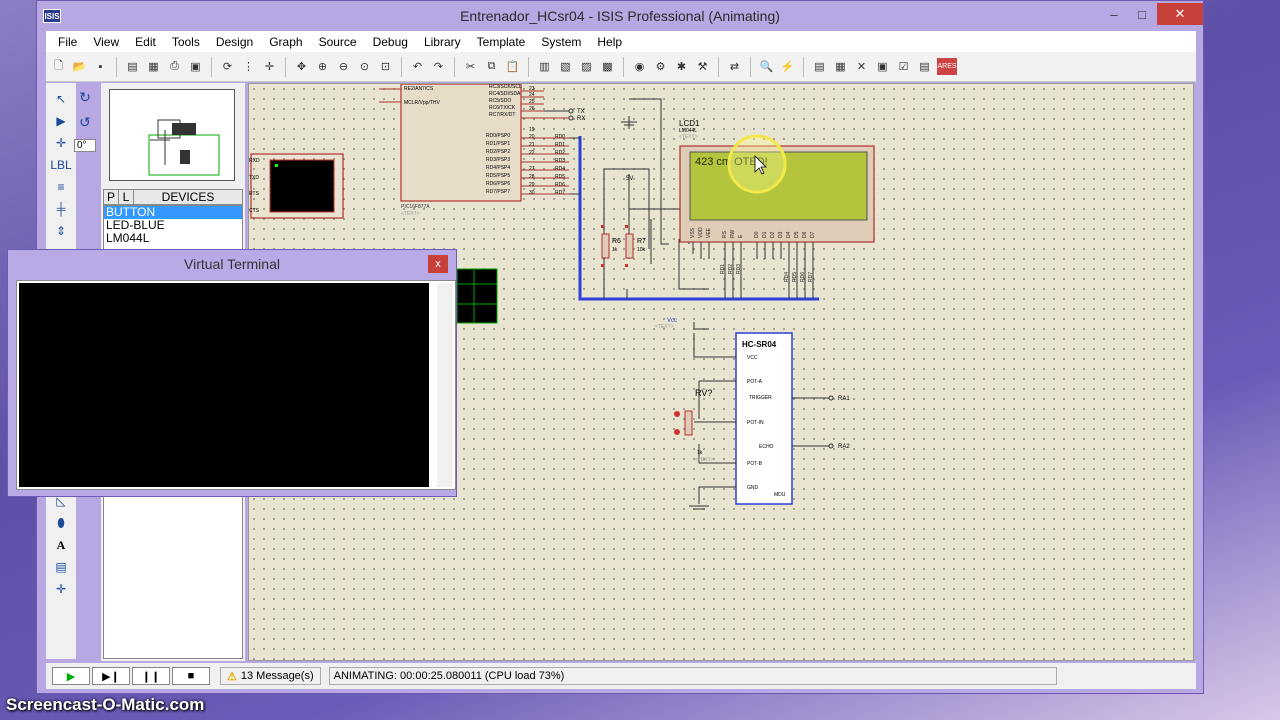 Image resolution: width=1280 pixels, height=720 pixels. What do you see at coordinates (477, 296) in the screenshot?
I see `oscilloscope-component` at bounding box center [477, 296].